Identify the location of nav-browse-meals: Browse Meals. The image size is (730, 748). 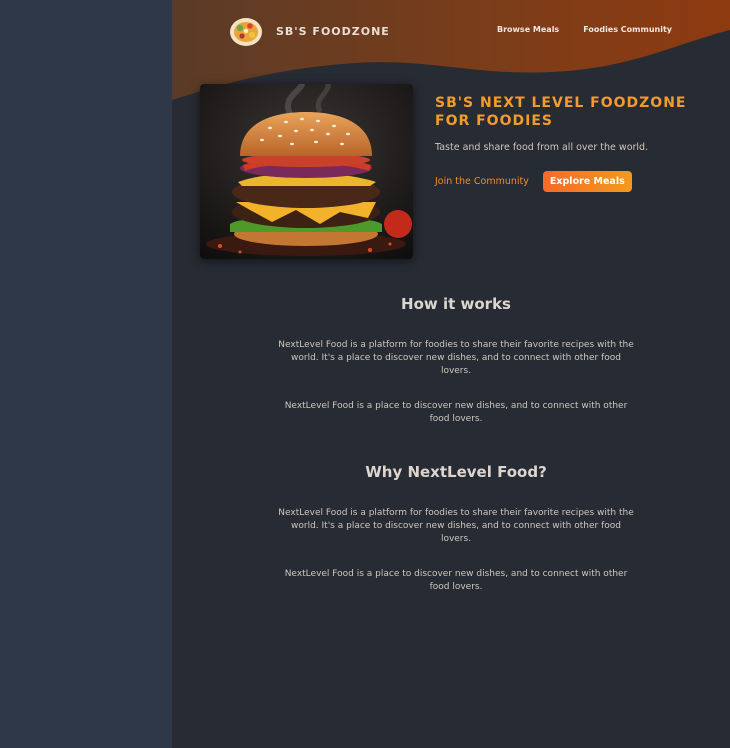
(528, 29).